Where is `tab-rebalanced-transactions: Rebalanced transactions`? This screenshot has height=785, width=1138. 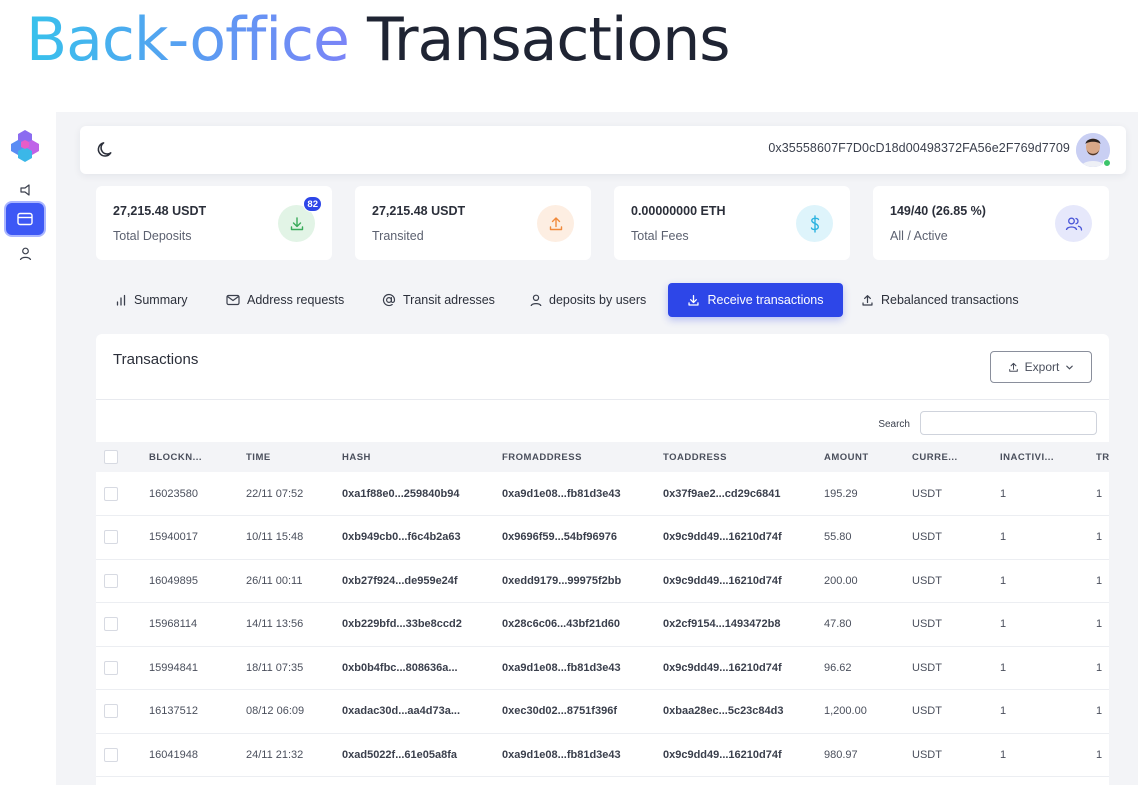 tab-rebalanced-transactions: Rebalanced transactions is located at coordinates (940, 300).